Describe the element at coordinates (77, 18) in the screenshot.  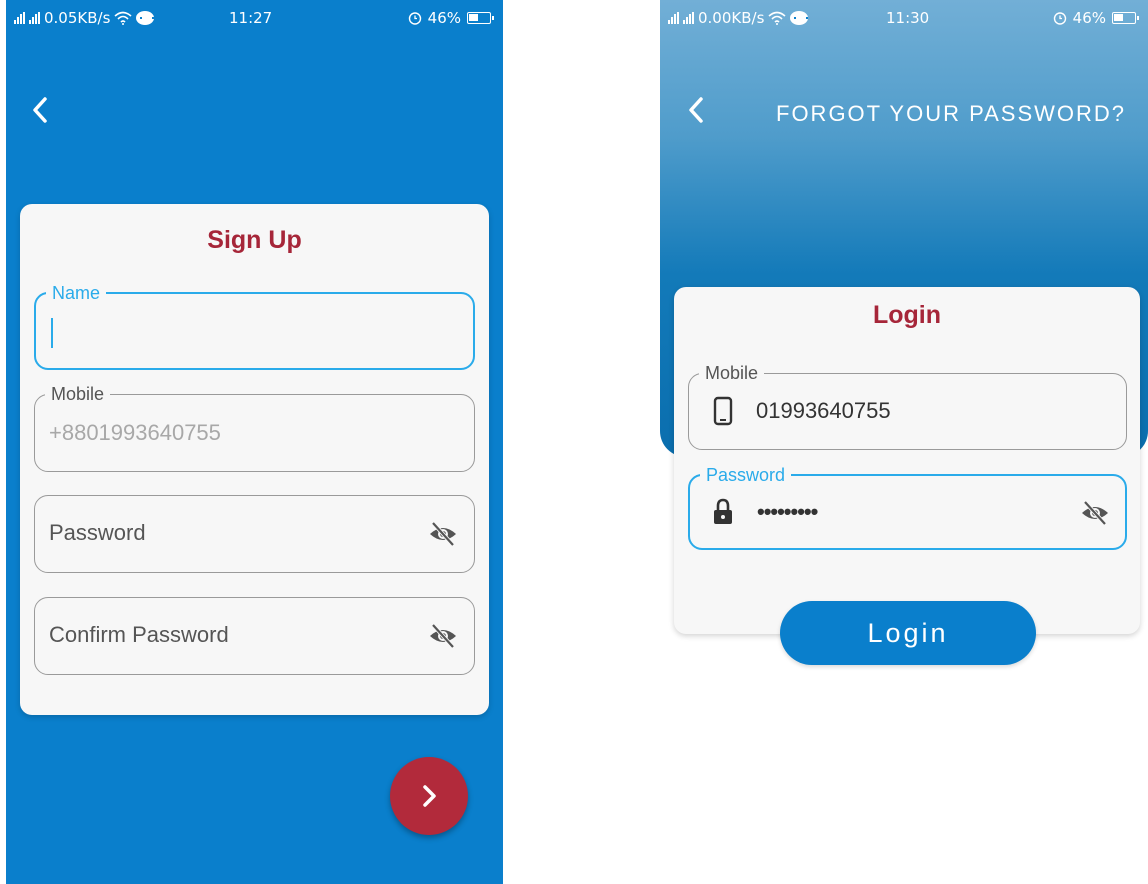
I see `network-speed: 0.05KB/s` at that location.